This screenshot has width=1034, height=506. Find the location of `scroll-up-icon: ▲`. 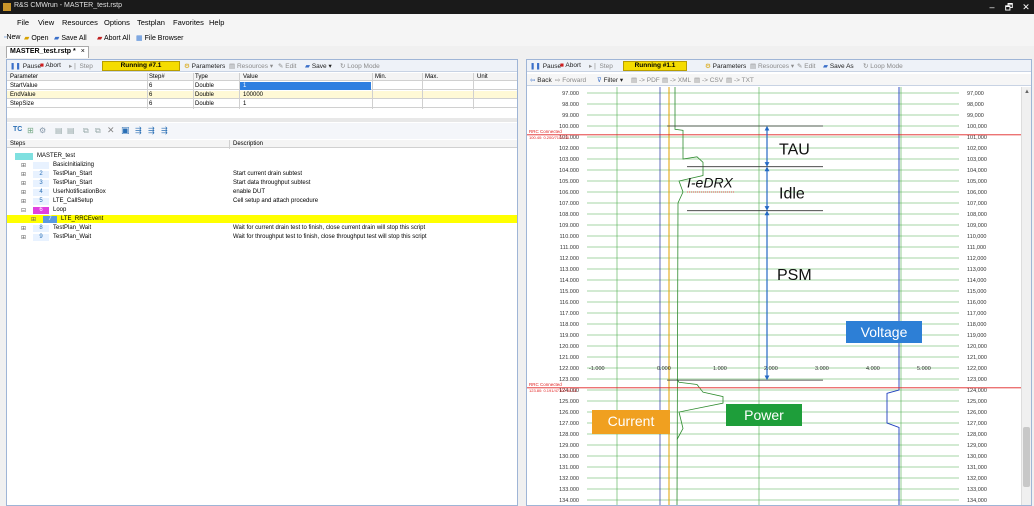

scroll-up-icon: ▲ is located at coordinates (1027, 92).